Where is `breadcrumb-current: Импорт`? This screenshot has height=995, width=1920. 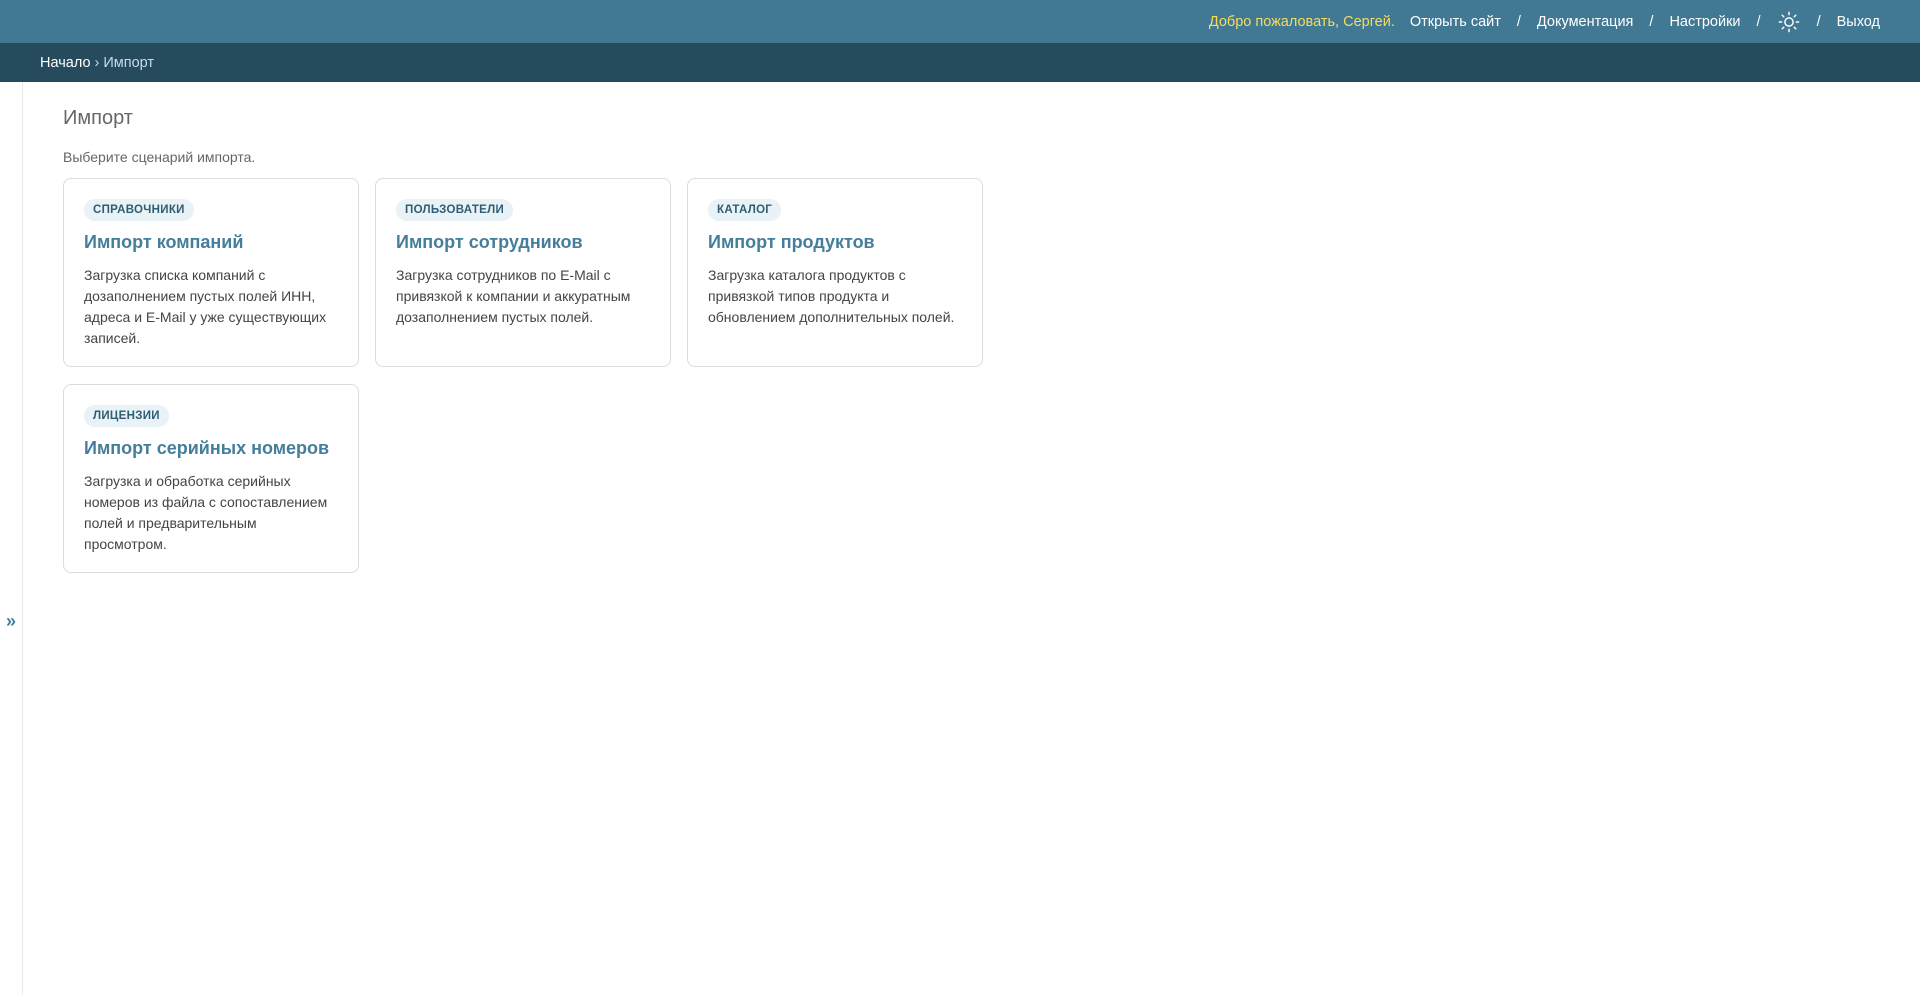
breadcrumb-current: Импорт is located at coordinates (129, 62).